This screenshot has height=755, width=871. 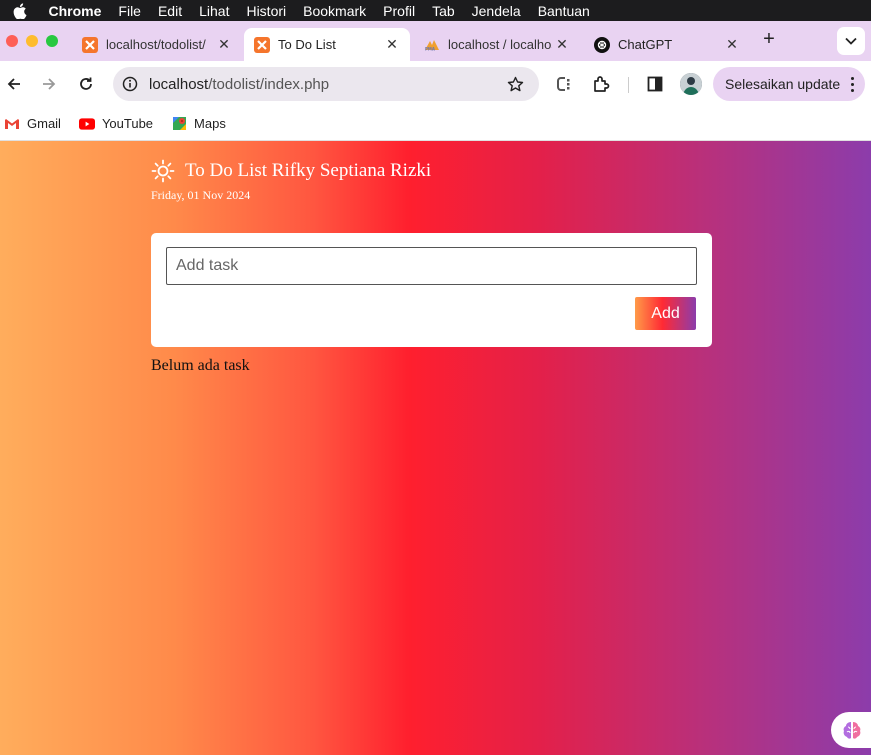 What do you see at coordinates (308, 170) in the screenshot?
I see `page-title: To Do List Rifky Septiana Rizki` at bounding box center [308, 170].